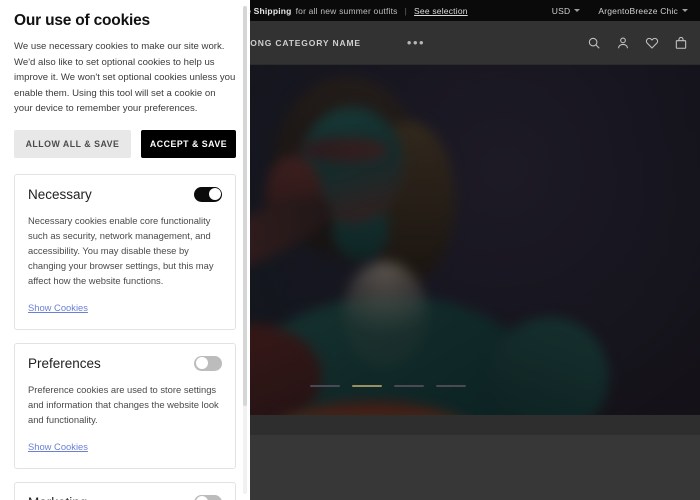  What do you see at coordinates (561, 10) in the screenshot?
I see `currency-label: USD` at bounding box center [561, 10].